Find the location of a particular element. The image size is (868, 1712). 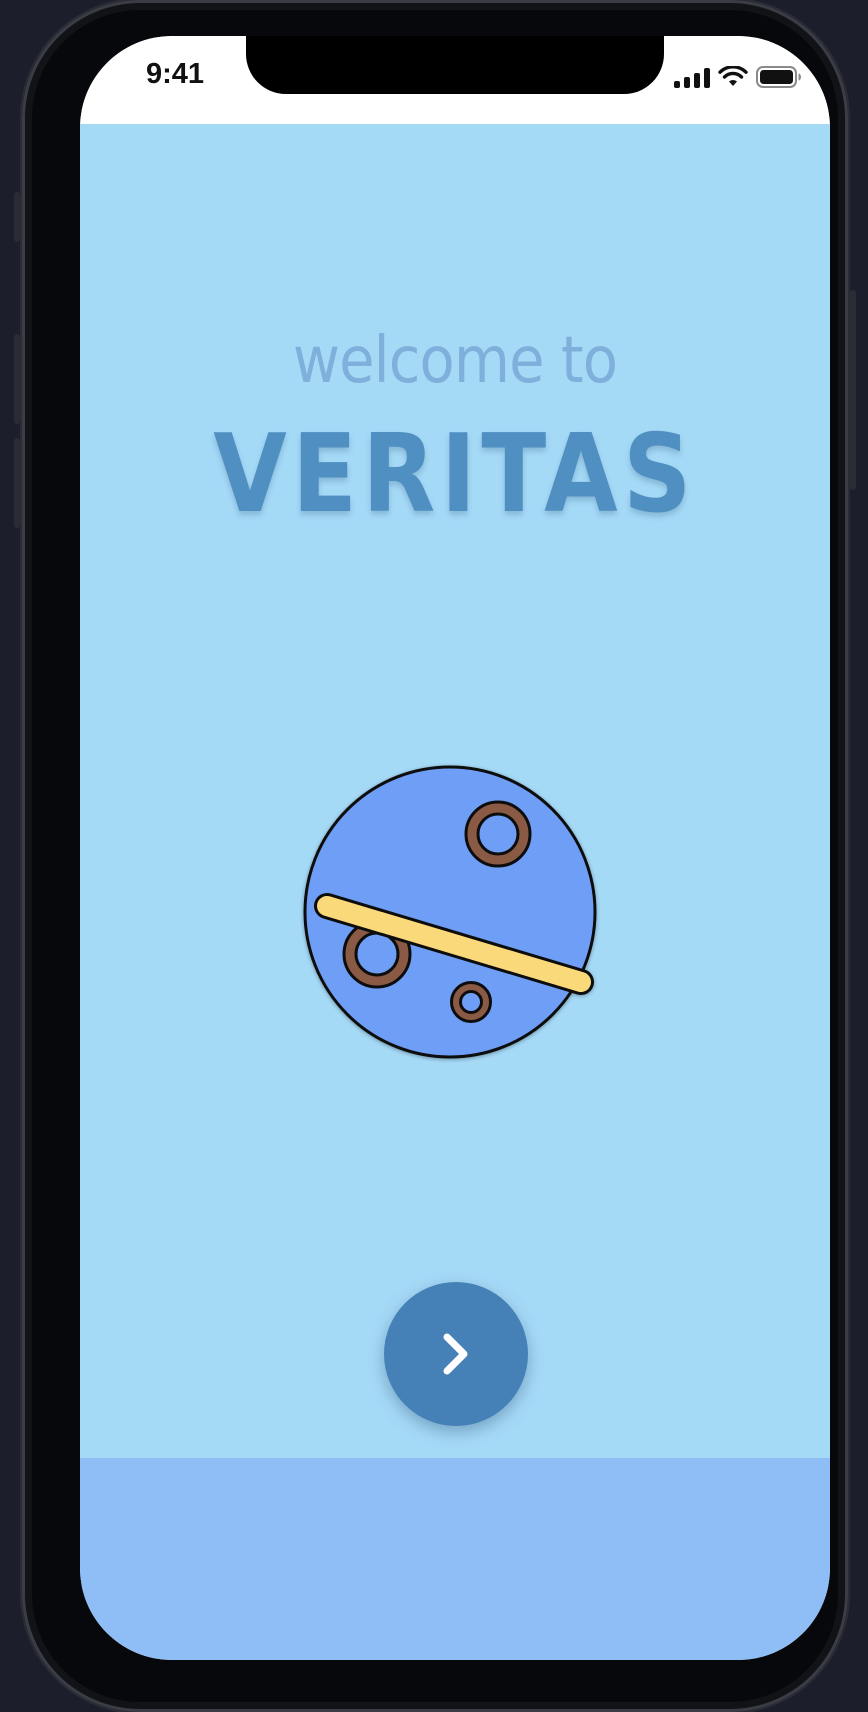

chevron-right-icon is located at coordinates (455, 1354).